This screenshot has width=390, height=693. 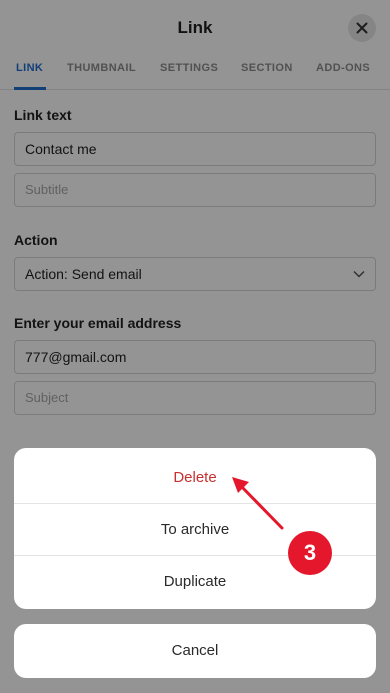 I want to click on step-badge: 3, so click(x=310, y=553).